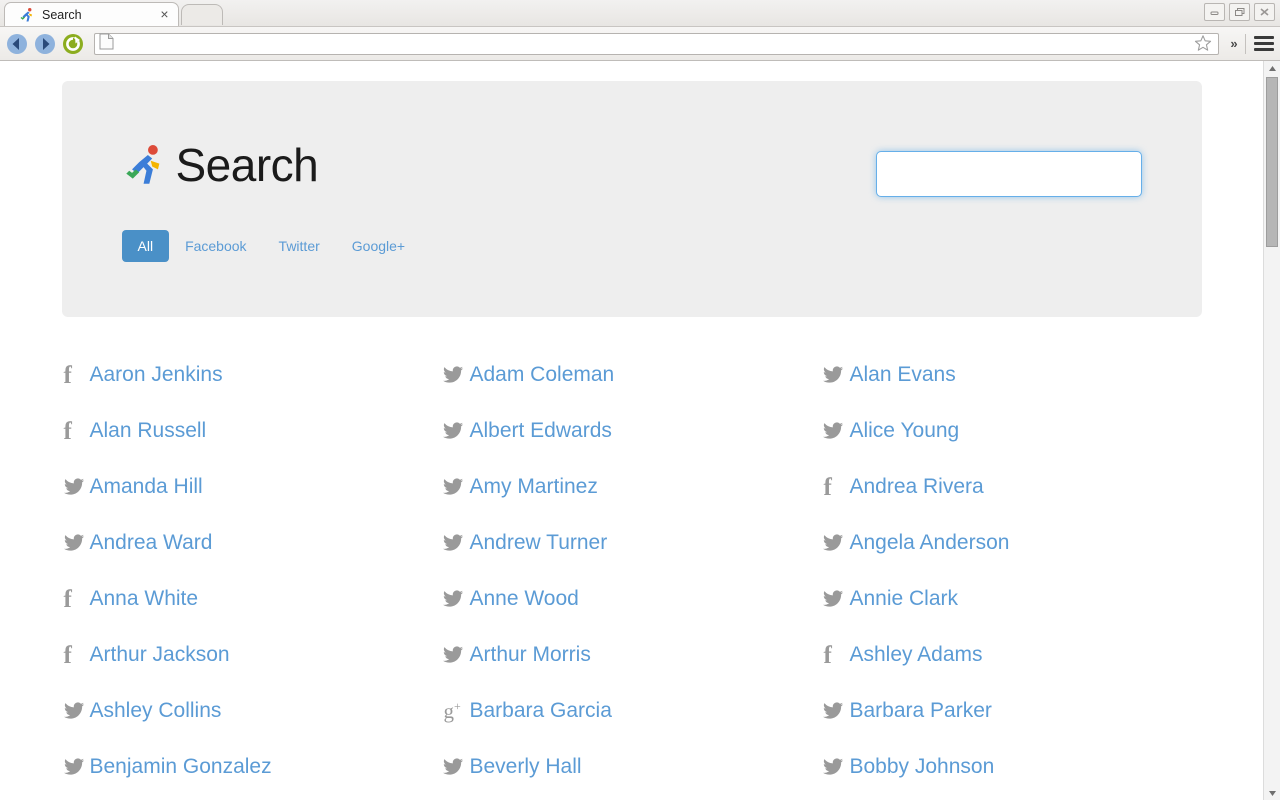 Image resolution: width=1280 pixels, height=800 pixels. What do you see at coordinates (631, 543) in the screenshot?
I see `search-result-item: Andrew Turner` at bounding box center [631, 543].